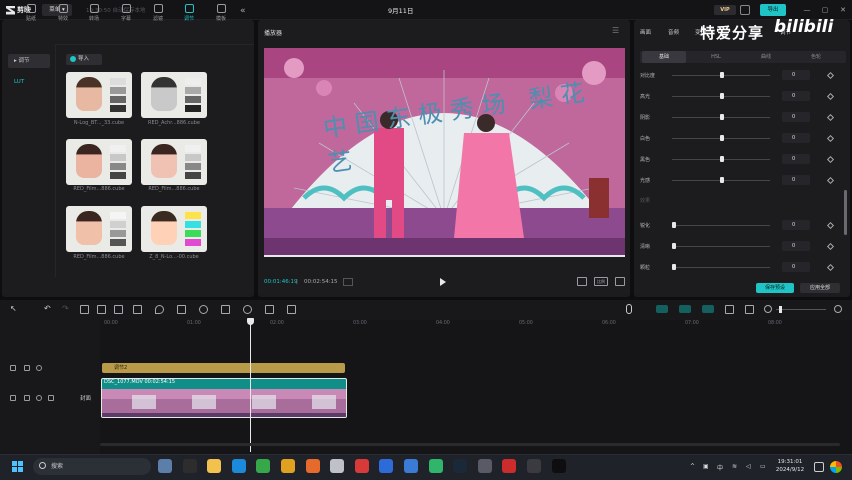 The width and height of the screenshot is (852, 480). What do you see at coordinates (31, 13) in the screenshot?
I see `tab-sticker: 贴纸` at bounding box center [31, 13].